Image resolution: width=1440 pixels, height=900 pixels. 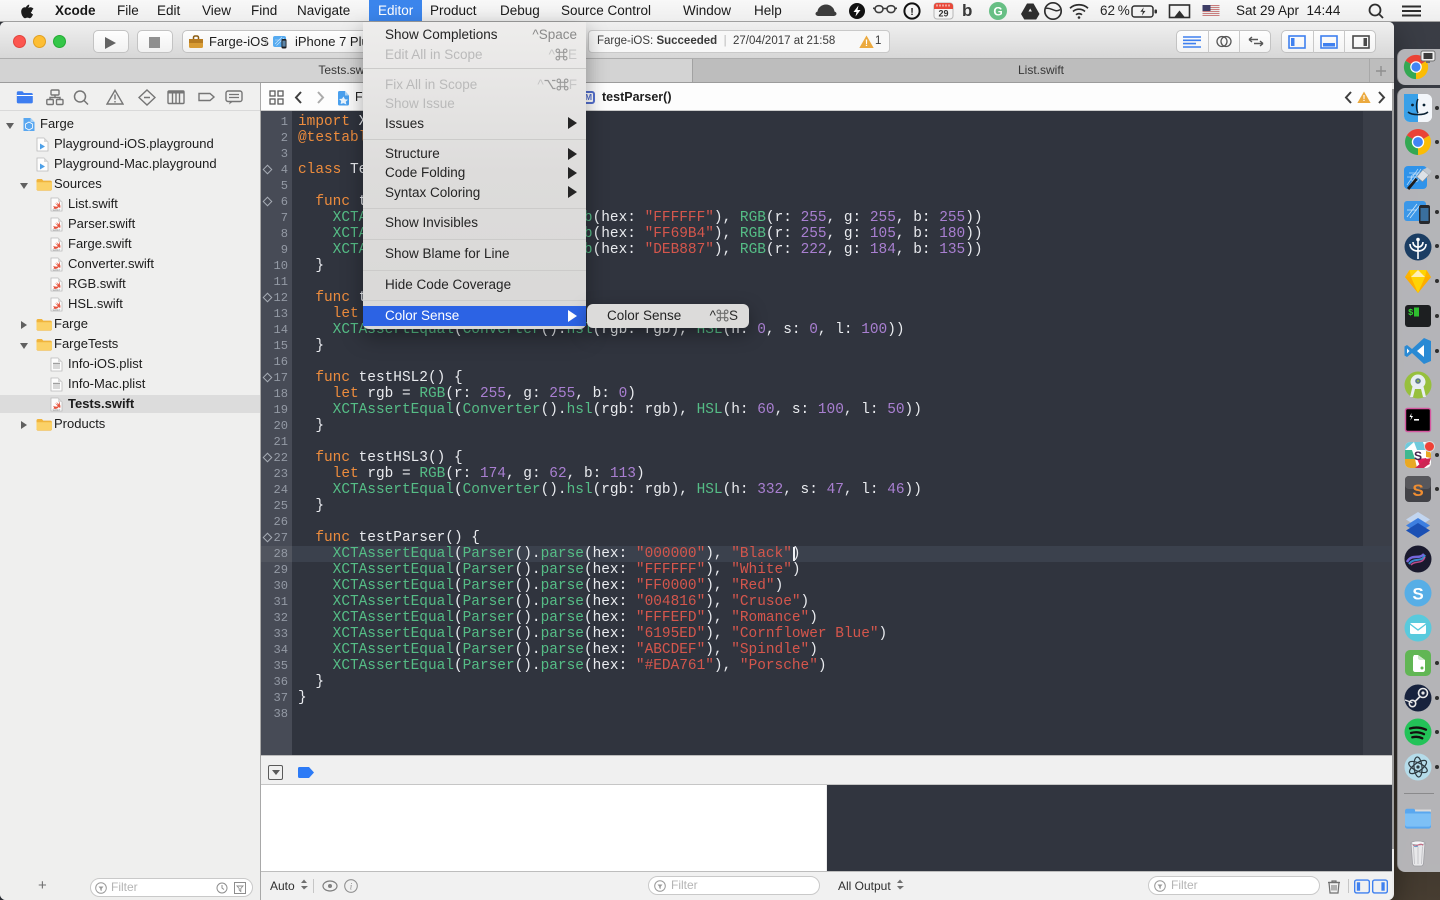 I want to click on svg-text: 29, so click(x=943, y=14).